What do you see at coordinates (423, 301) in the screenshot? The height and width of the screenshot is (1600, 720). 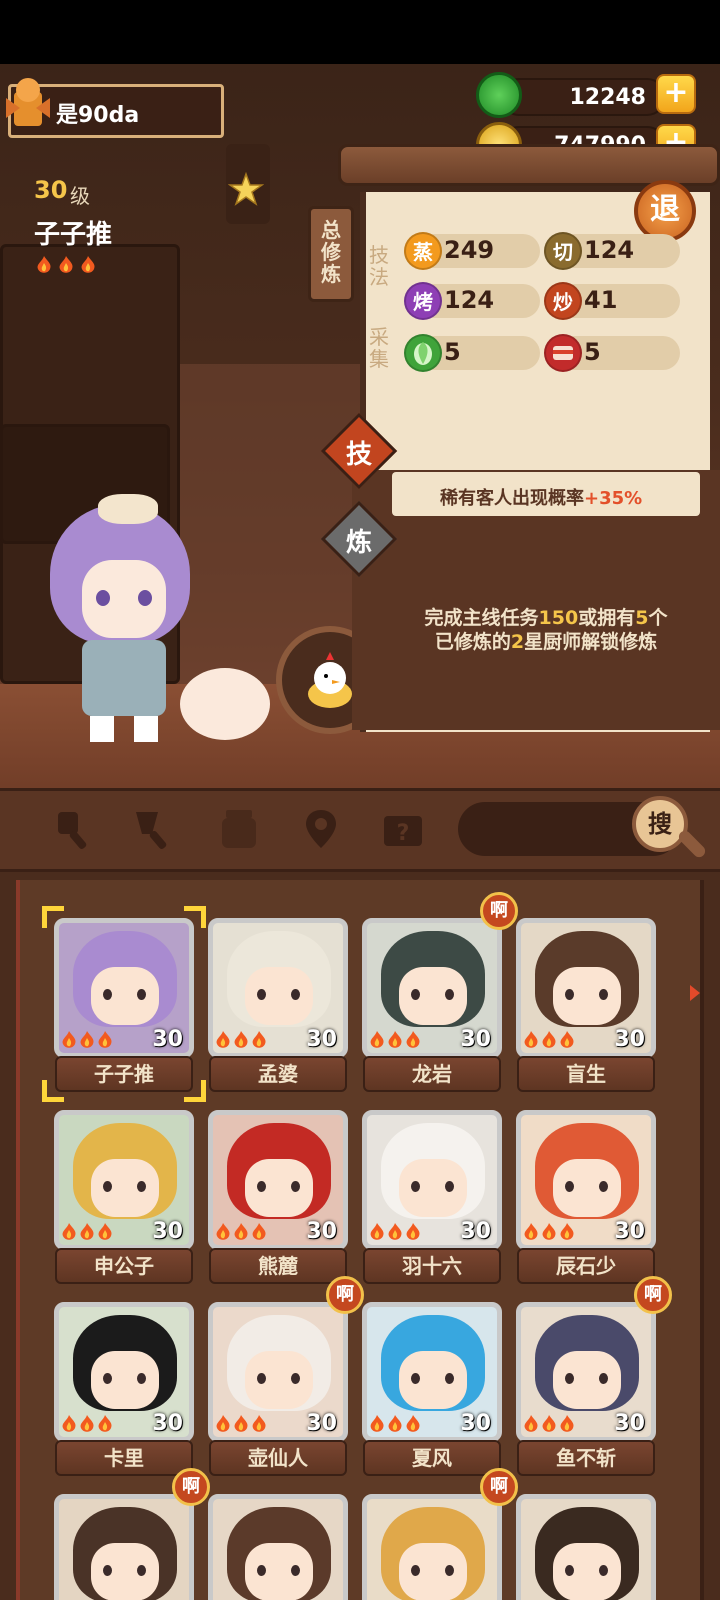 I see `stat-icon: 烤` at bounding box center [423, 301].